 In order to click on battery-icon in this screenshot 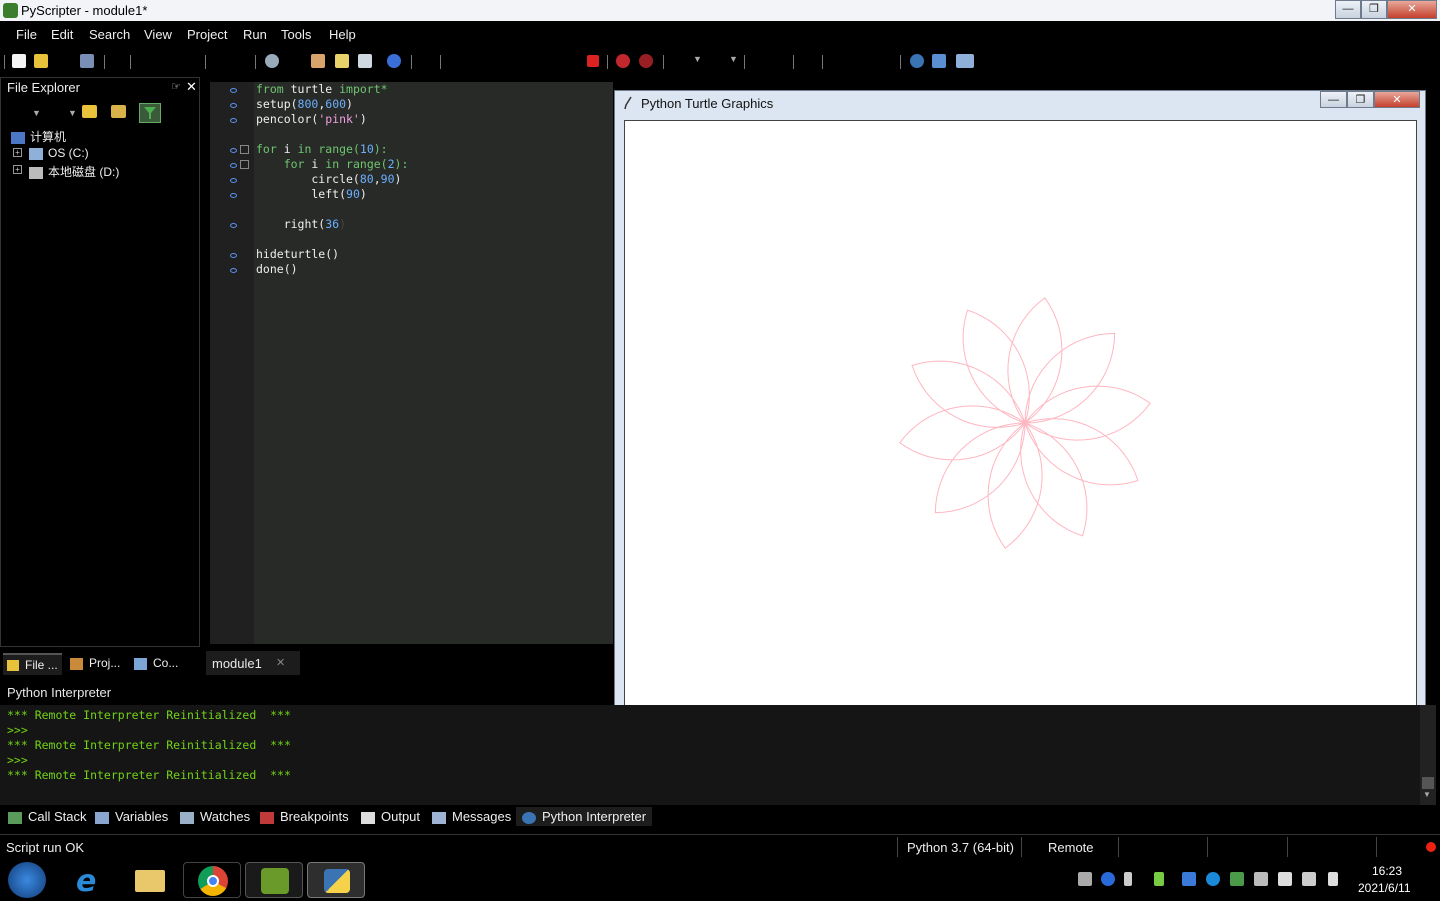, I will do `click(1159, 879)`.